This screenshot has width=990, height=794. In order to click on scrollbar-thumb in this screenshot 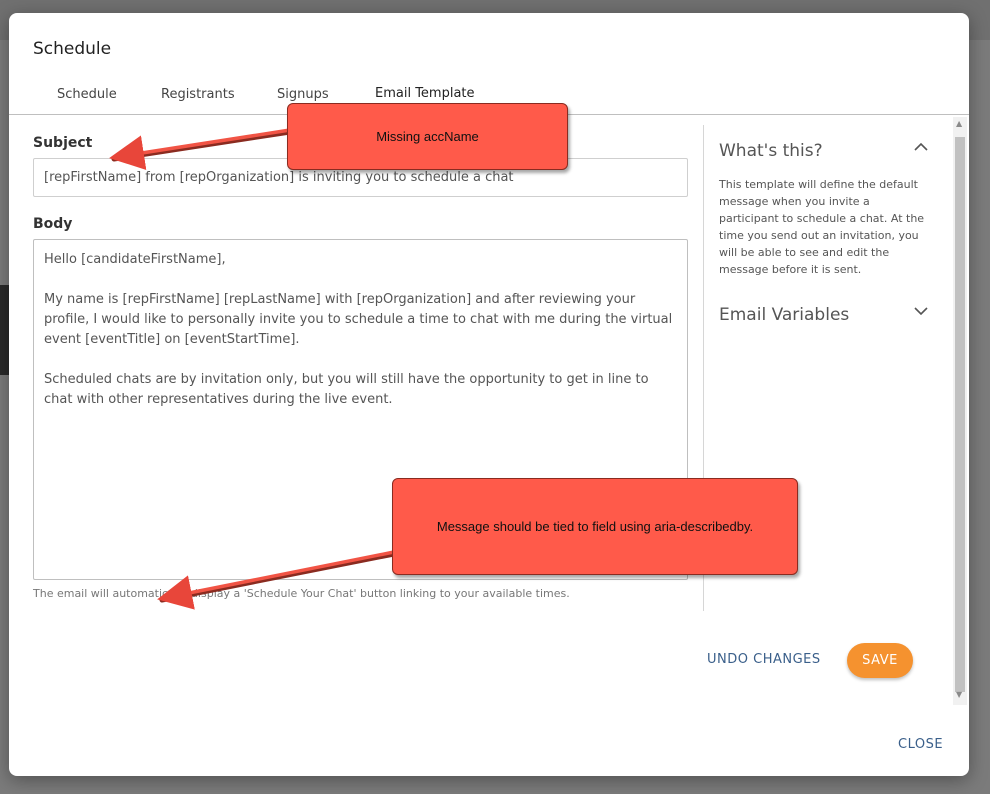, I will do `click(960, 414)`.